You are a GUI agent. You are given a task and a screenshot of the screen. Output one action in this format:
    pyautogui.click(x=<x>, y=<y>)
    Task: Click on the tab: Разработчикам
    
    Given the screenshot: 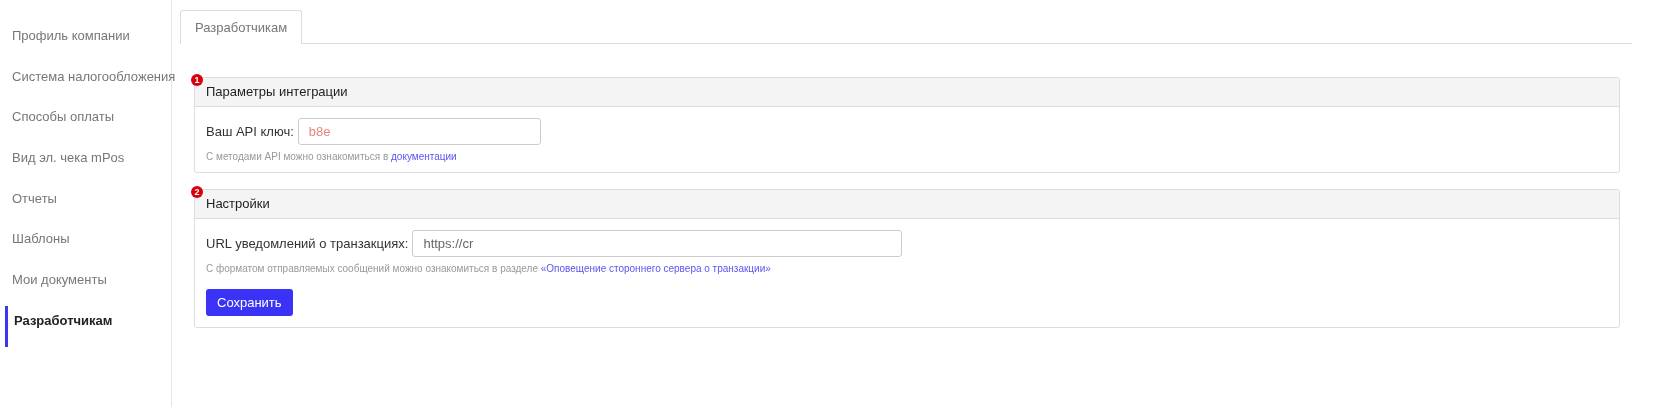 What is the action you would take?
    pyautogui.click(x=241, y=27)
    